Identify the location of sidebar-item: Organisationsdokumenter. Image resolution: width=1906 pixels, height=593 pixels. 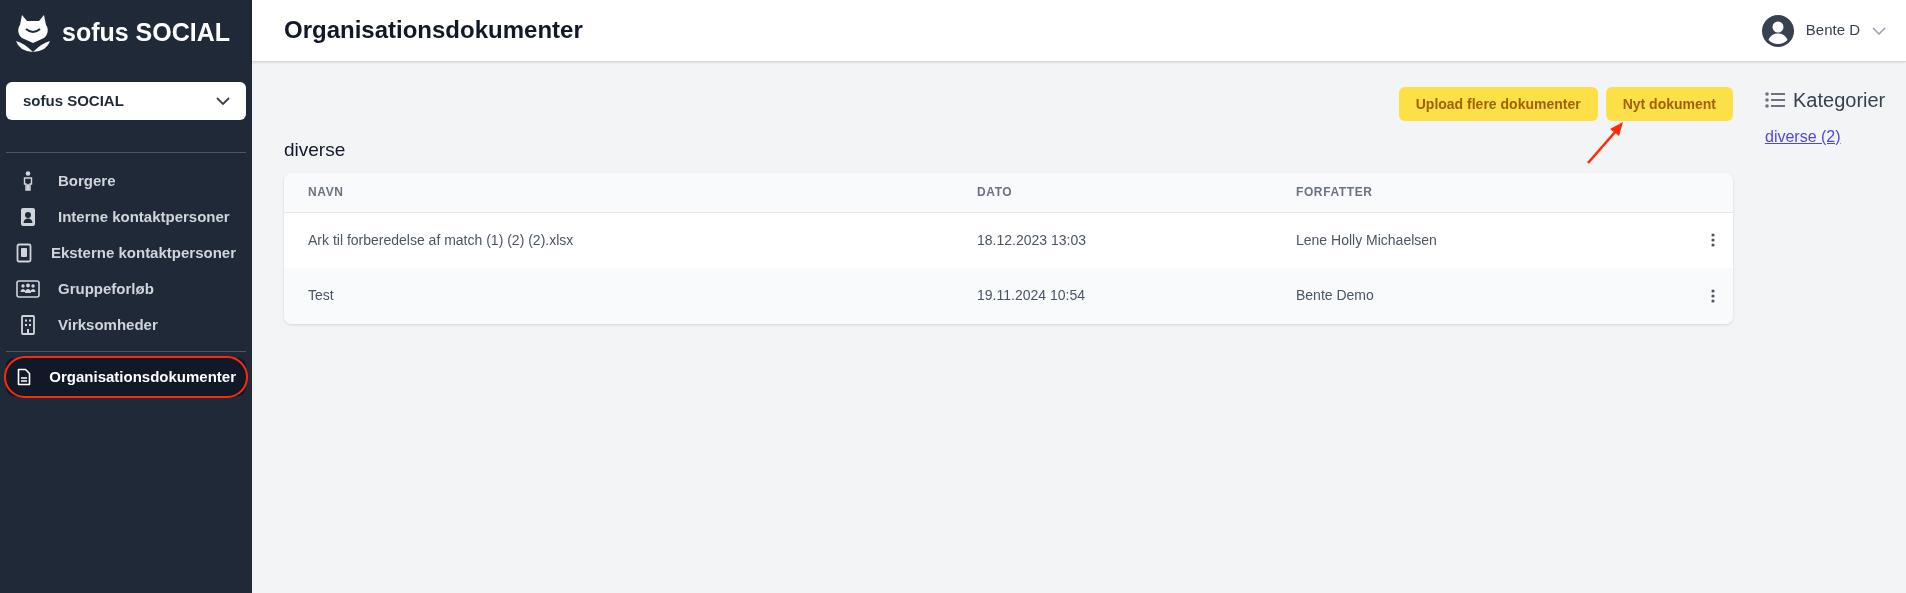
(126, 377).